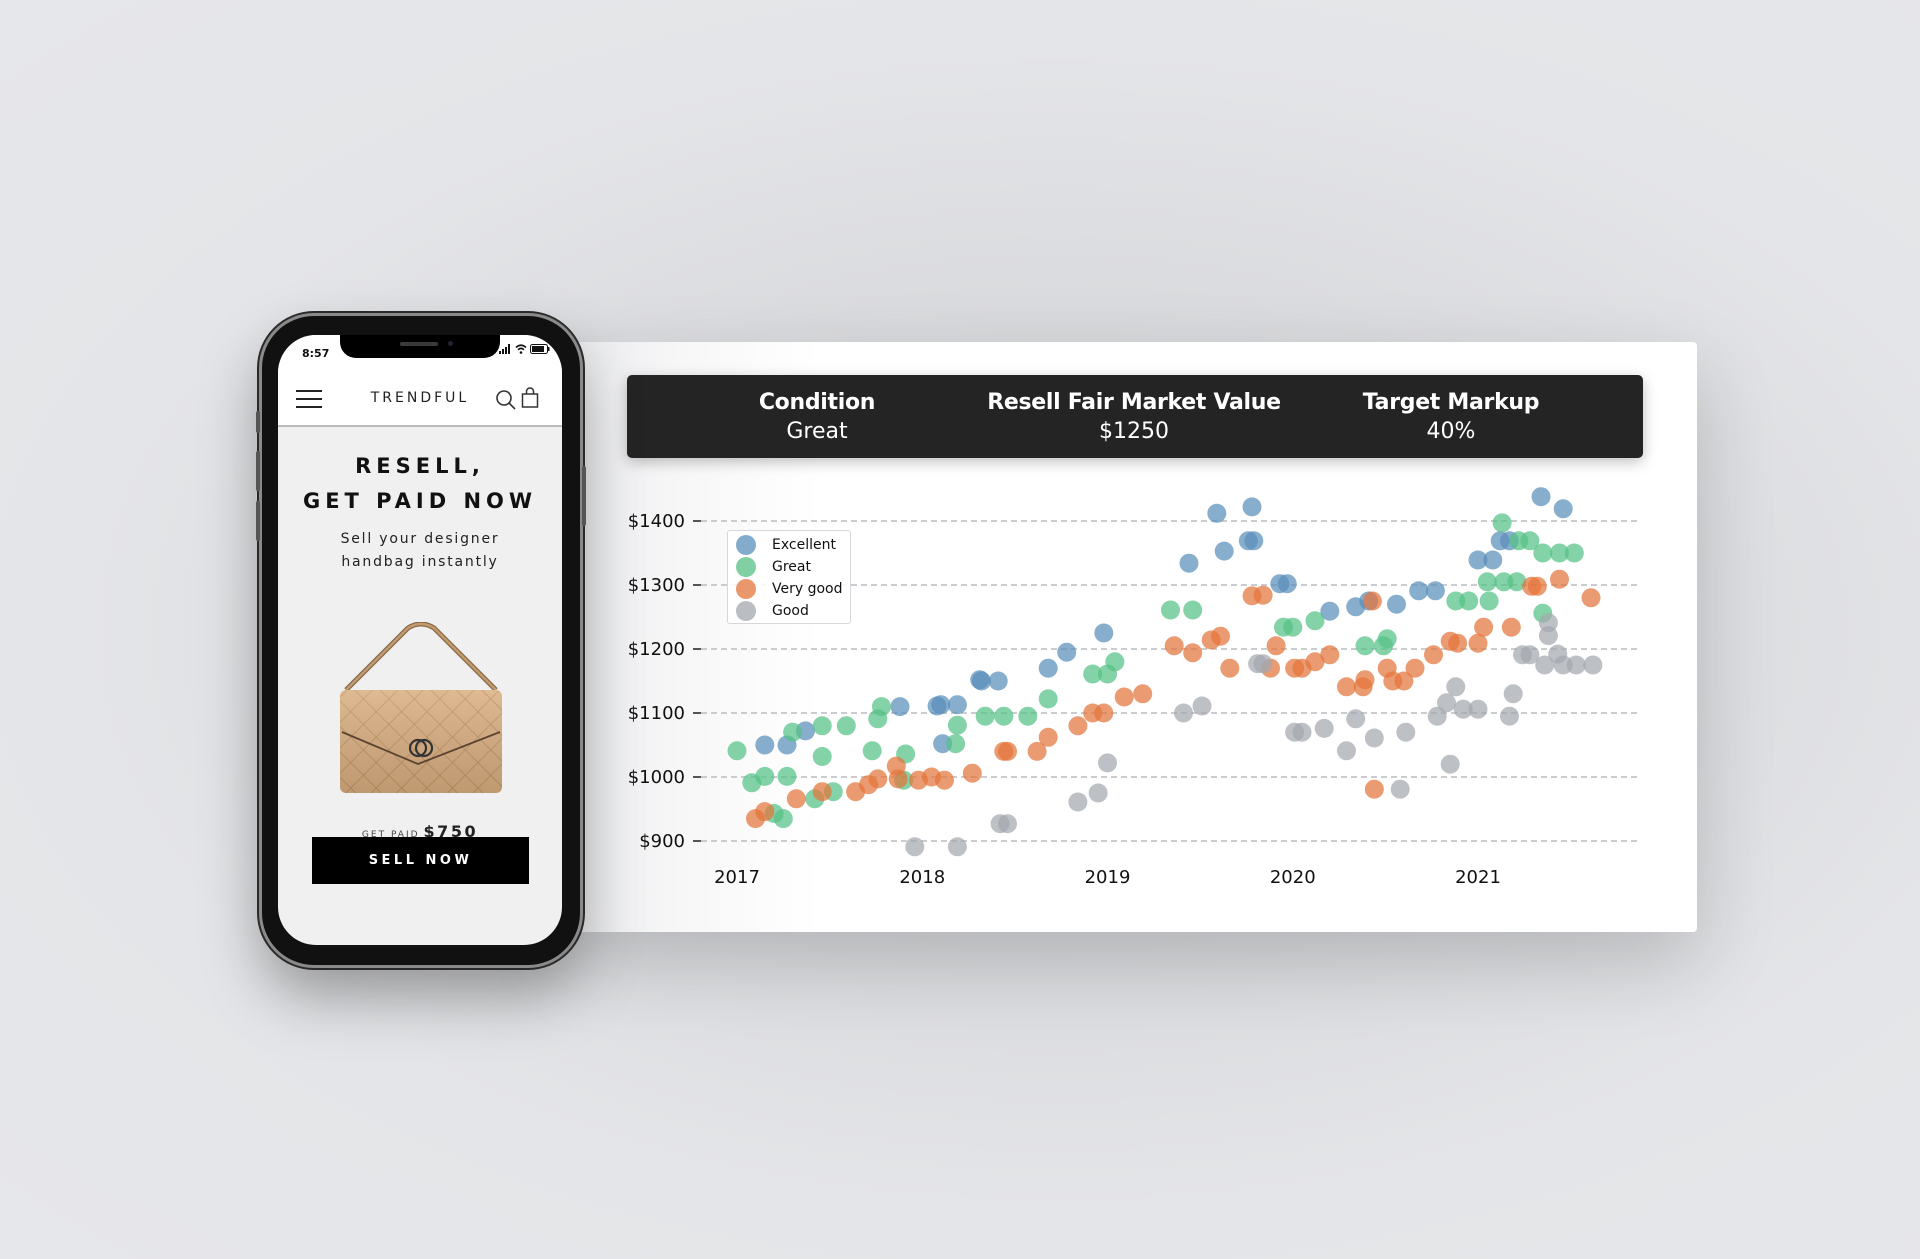 The image size is (1920, 1259). I want to click on kpi-label: Resell Fair Market Value, so click(1134, 402).